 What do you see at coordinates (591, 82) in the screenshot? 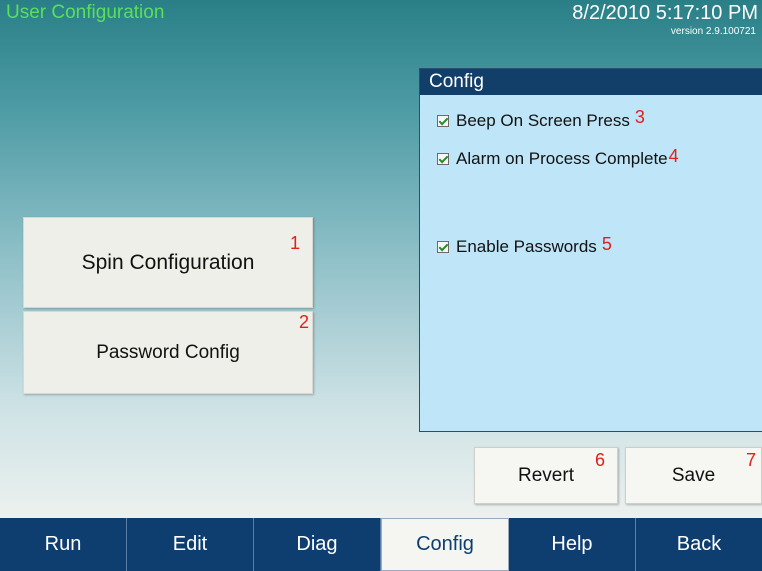
I see `config-panel-title: Config` at bounding box center [591, 82].